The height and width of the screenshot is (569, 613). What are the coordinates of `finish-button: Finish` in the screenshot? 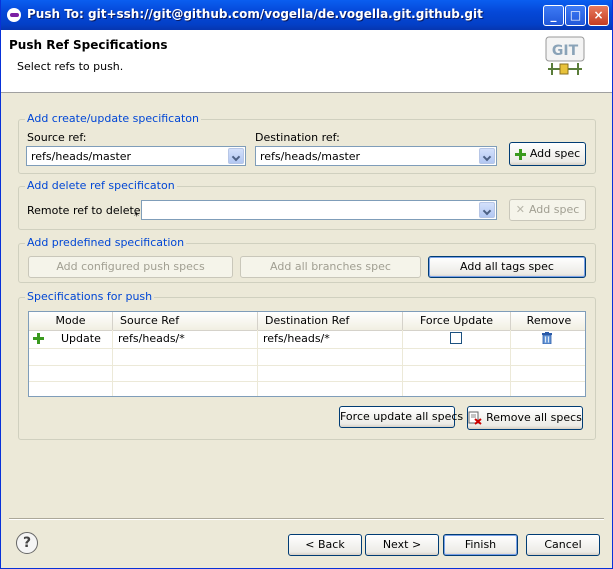 It's located at (480, 545).